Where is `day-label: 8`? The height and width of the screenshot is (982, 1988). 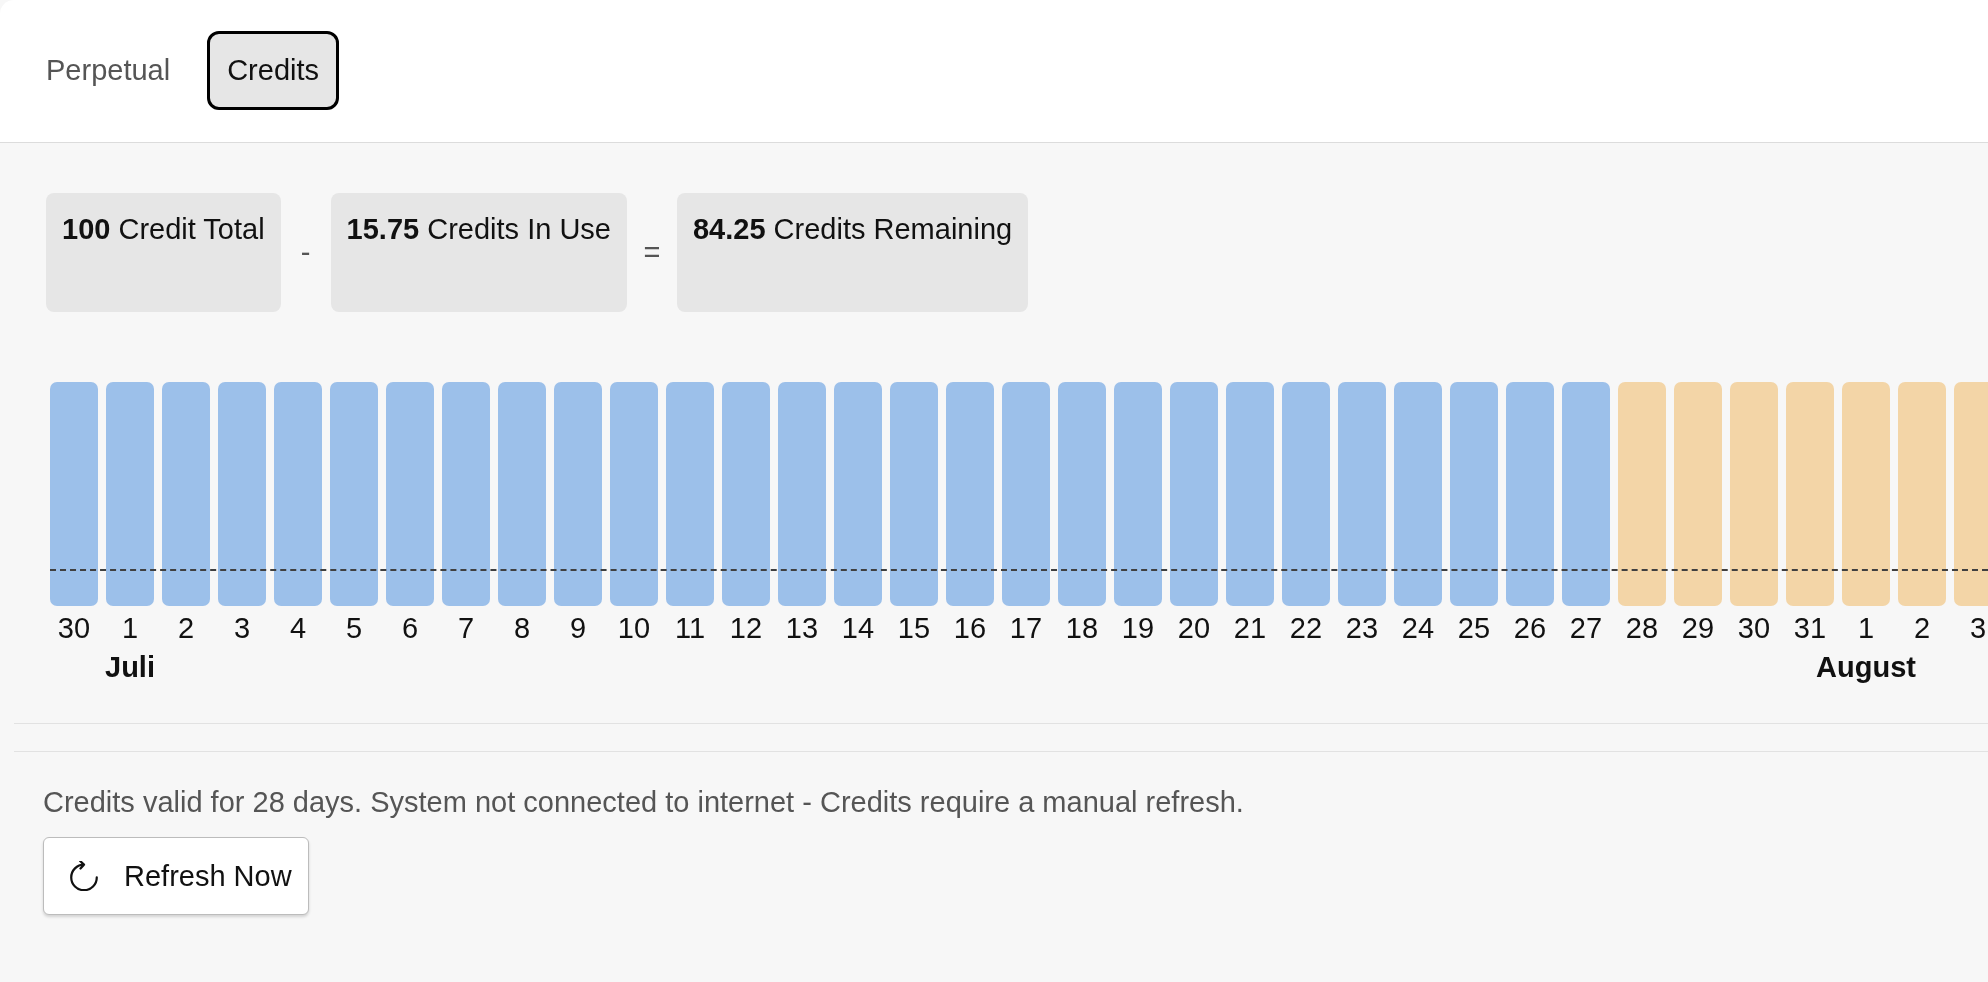 day-label: 8 is located at coordinates (522, 628).